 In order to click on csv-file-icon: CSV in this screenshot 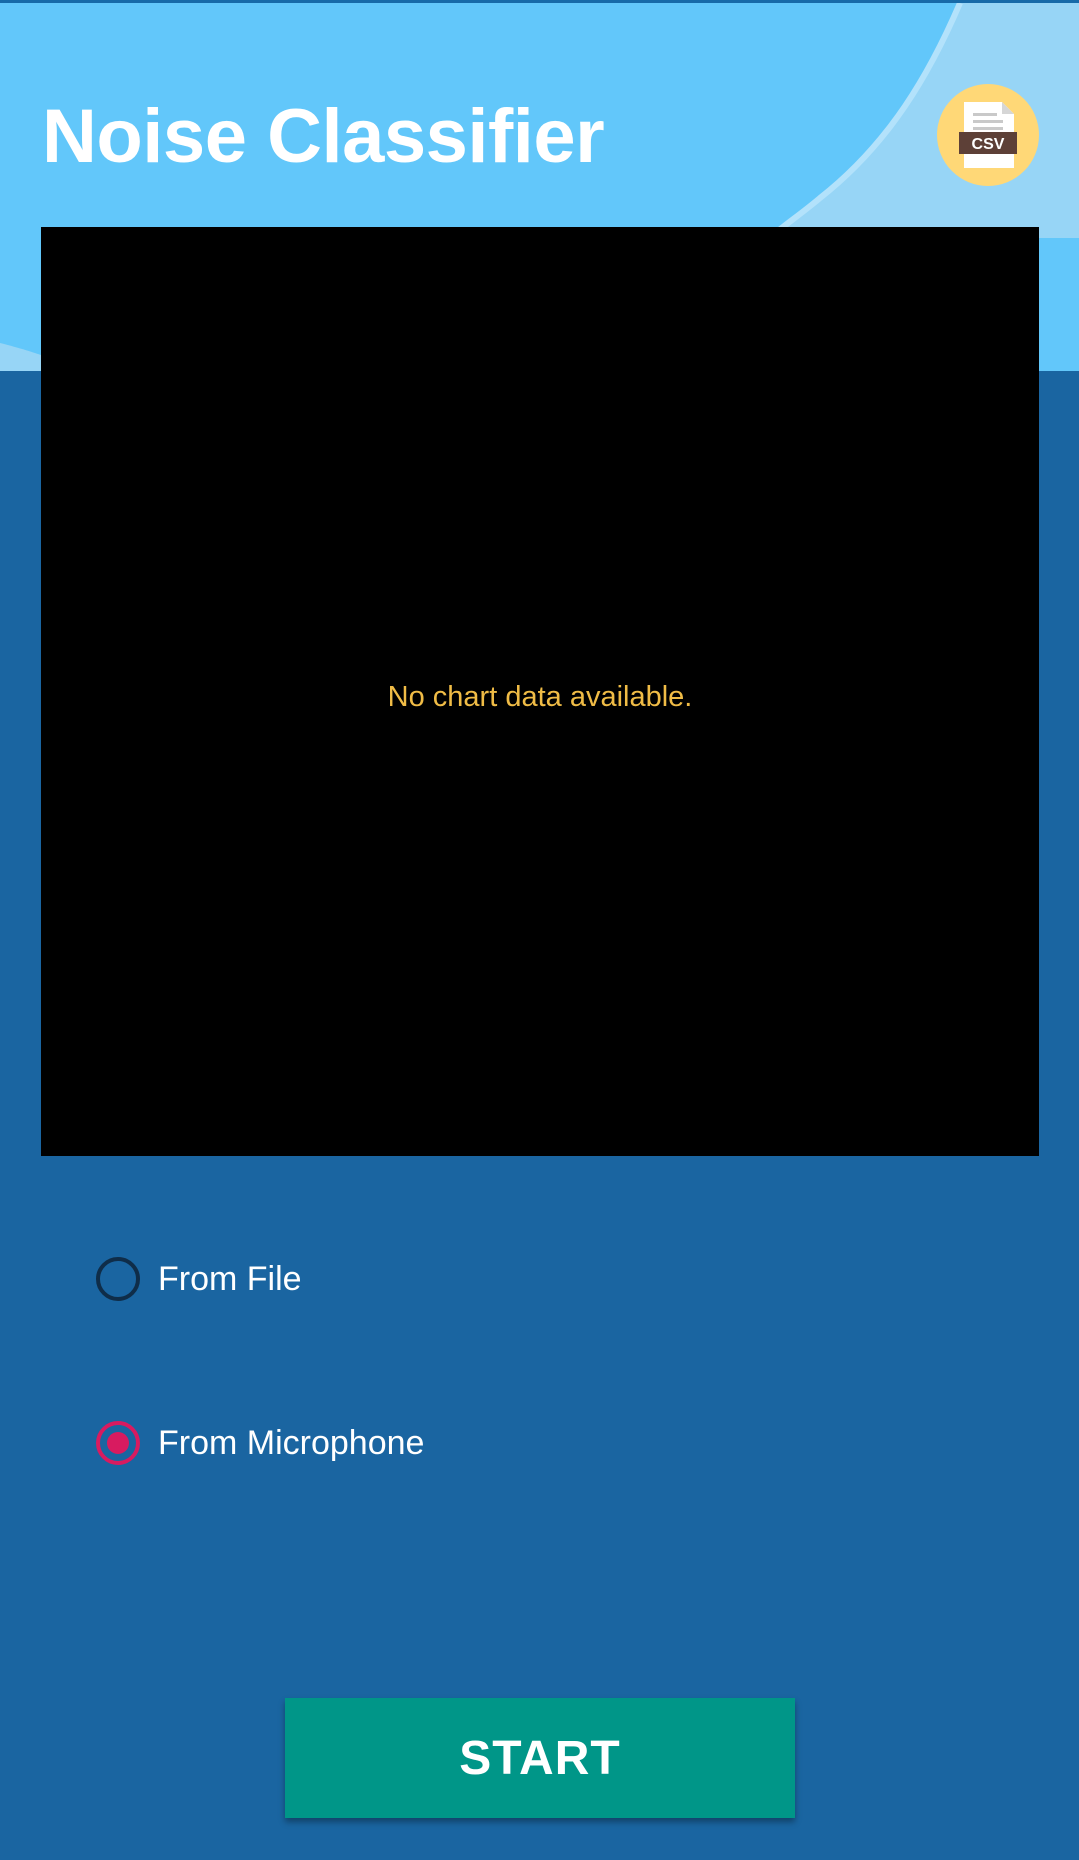, I will do `click(988, 135)`.